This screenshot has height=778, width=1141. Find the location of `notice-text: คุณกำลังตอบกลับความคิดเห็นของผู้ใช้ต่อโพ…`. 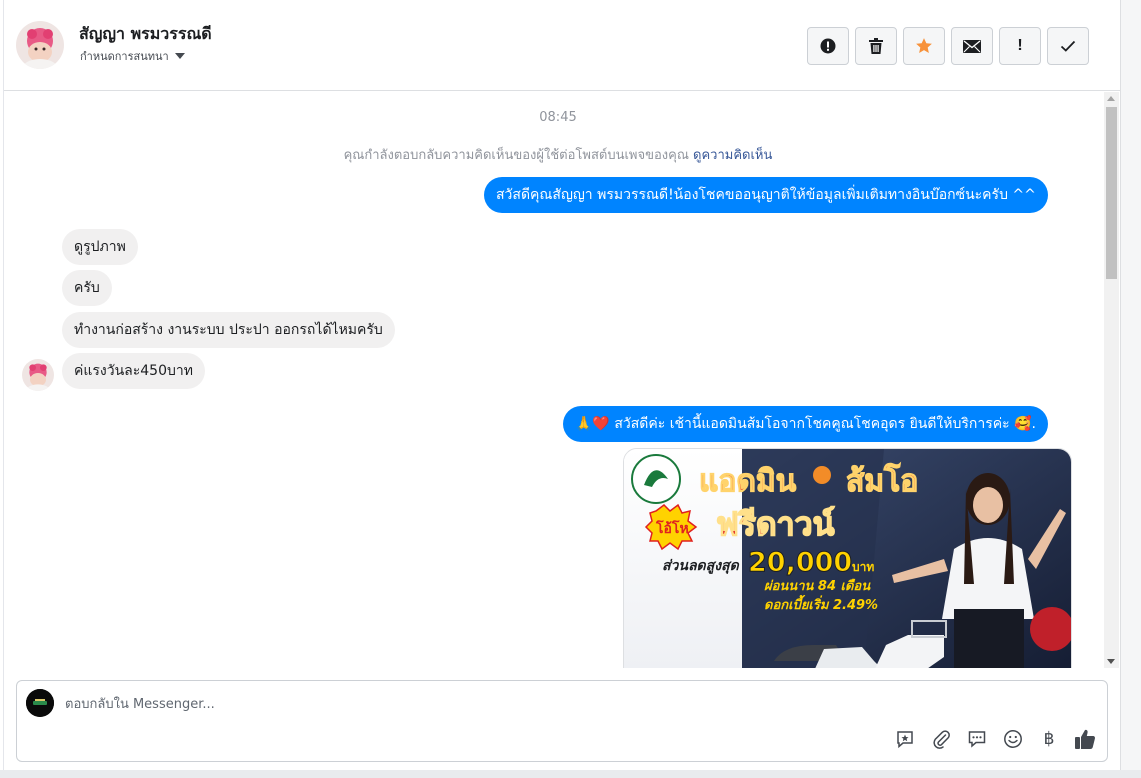

notice-text: คุณกำลังตอบกลับความคิดเห็นของผู้ใช้ต่อโพ… is located at coordinates (516, 155).